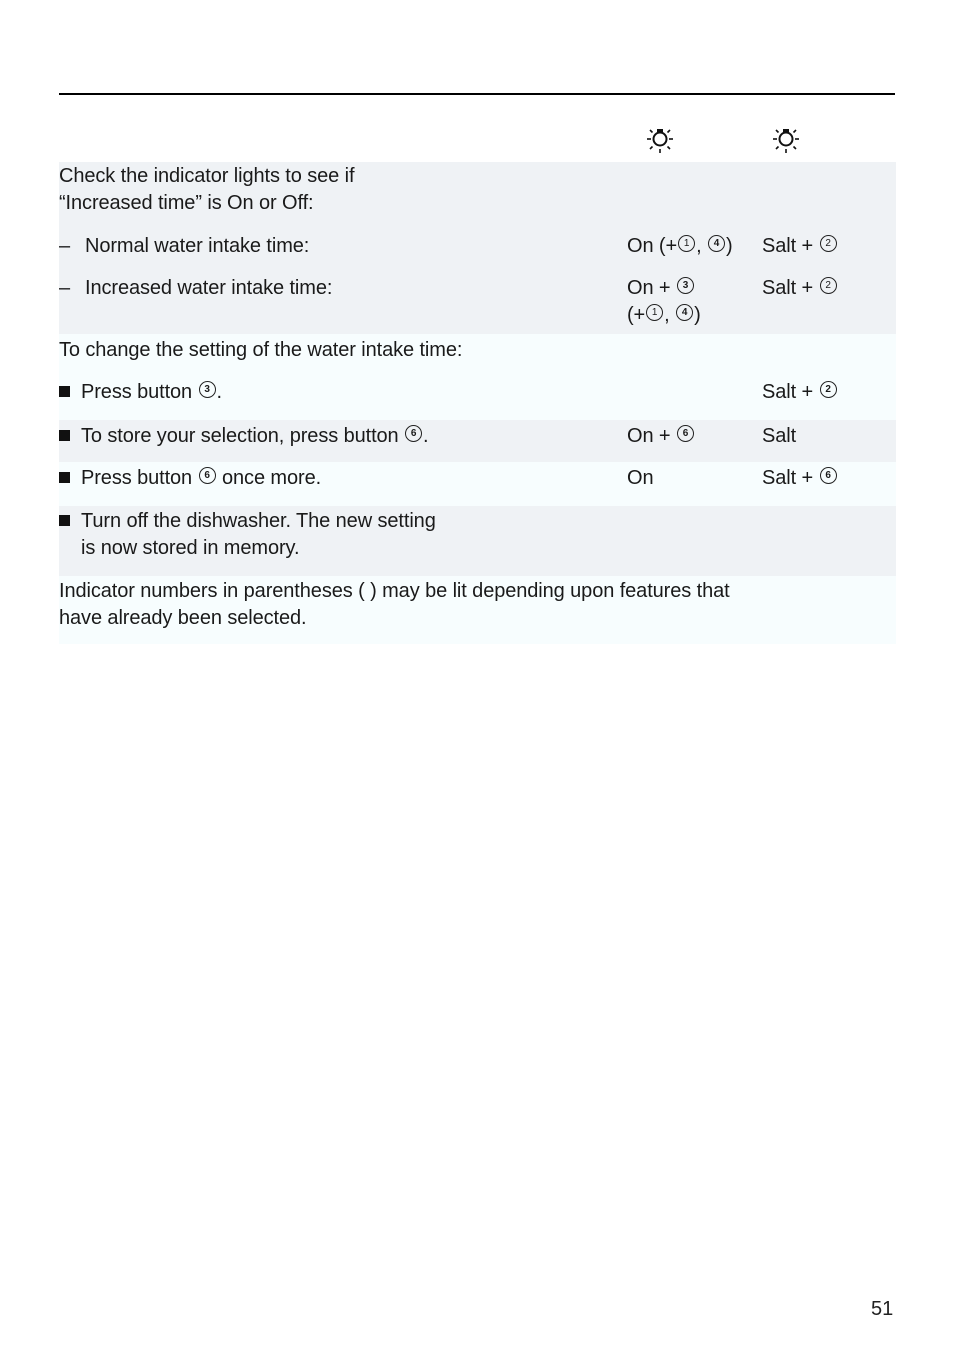  What do you see at coordinates (477, 94) in the screenshot?
I see `header-rule` at bounding box center [477, 94].